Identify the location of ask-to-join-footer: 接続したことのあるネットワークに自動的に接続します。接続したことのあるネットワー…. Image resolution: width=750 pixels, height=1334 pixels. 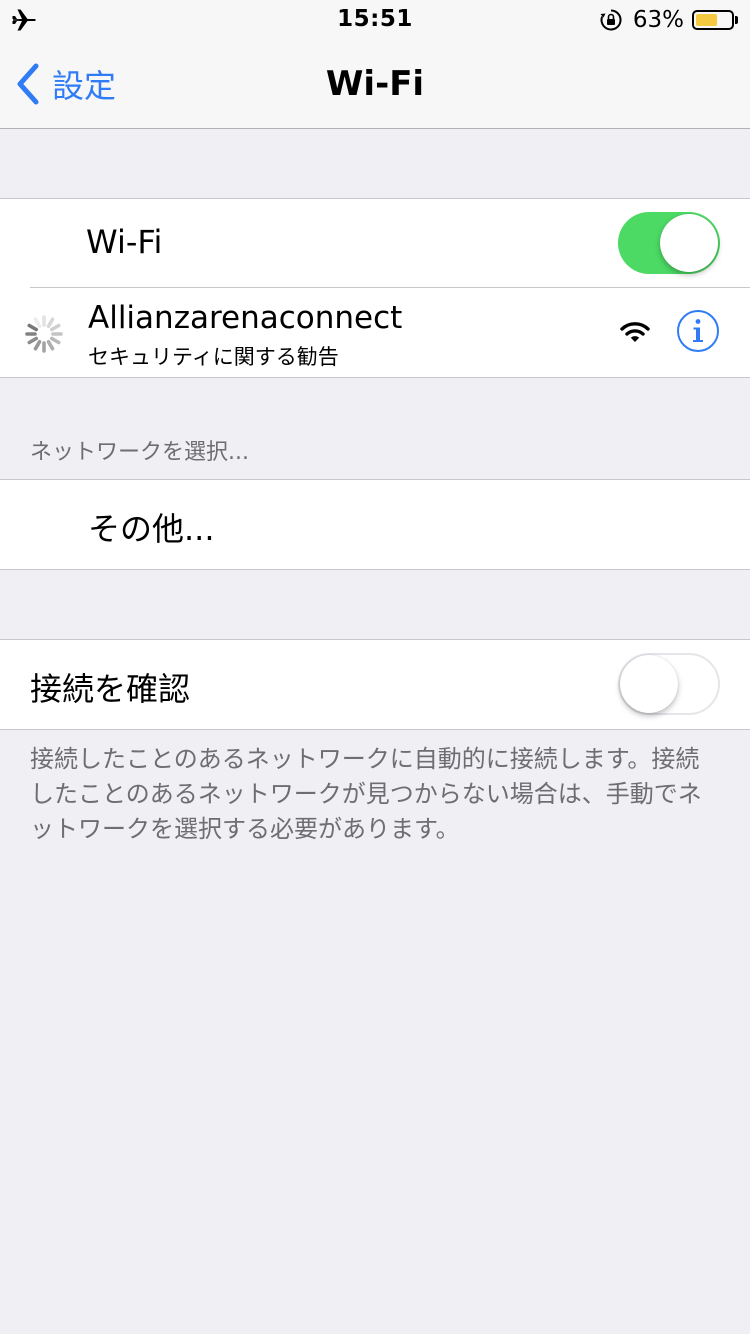
(366, 794).